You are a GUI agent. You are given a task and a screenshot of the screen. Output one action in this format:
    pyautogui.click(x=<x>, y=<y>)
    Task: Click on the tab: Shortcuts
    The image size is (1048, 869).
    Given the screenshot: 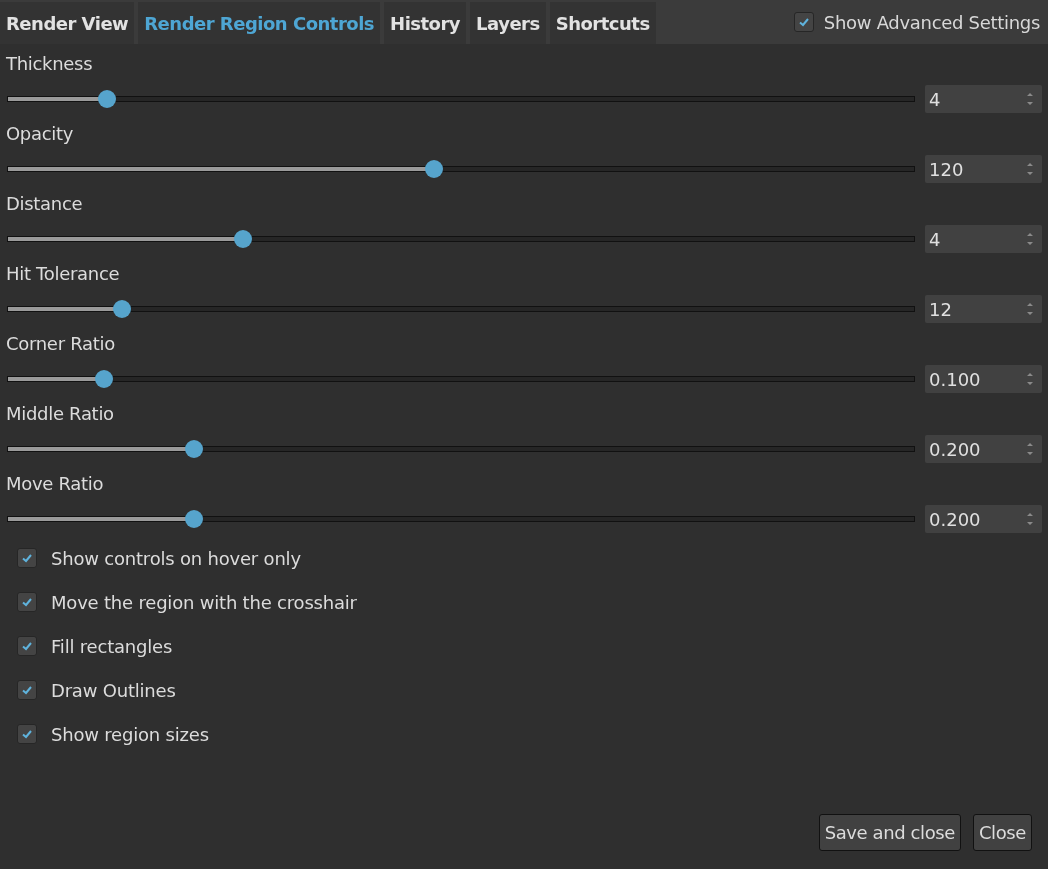 What is the action you would take?
    pyautogui.click(x=602, y=23)
    